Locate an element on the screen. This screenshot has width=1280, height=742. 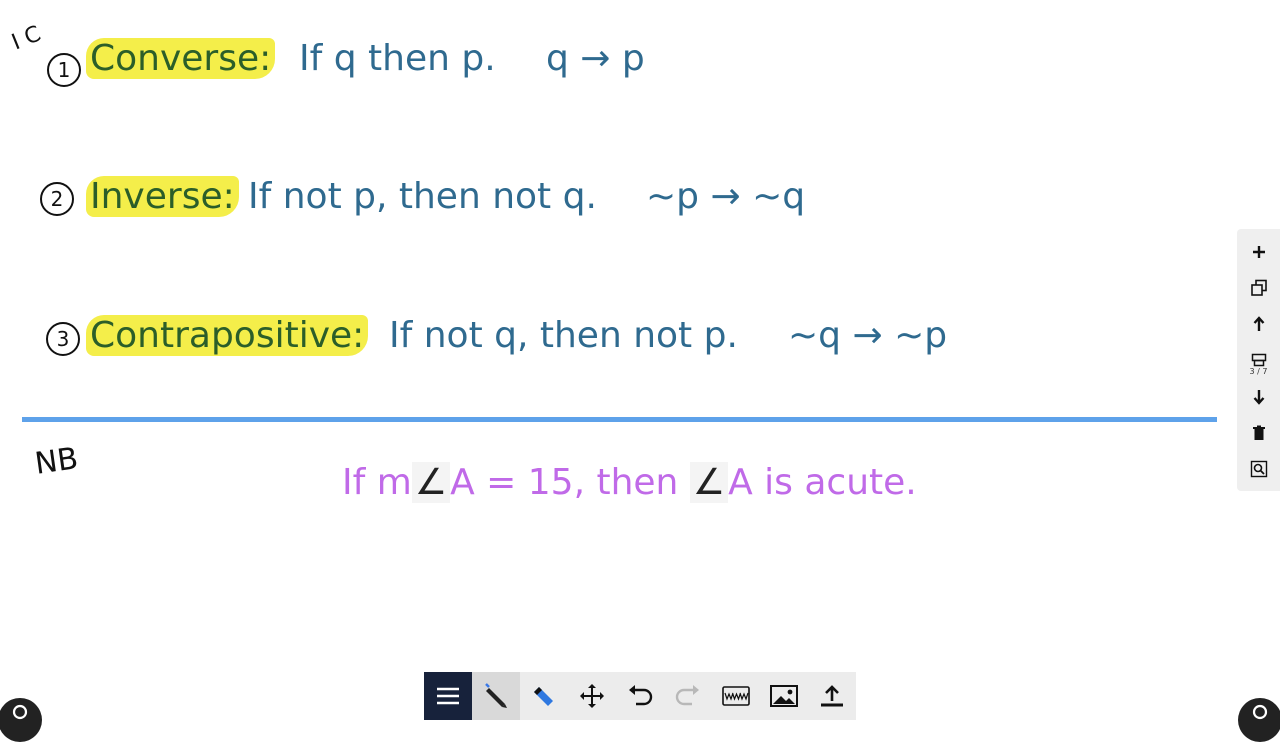
page-indicator: 3 / 7 is located at coordinates (1258, 372).